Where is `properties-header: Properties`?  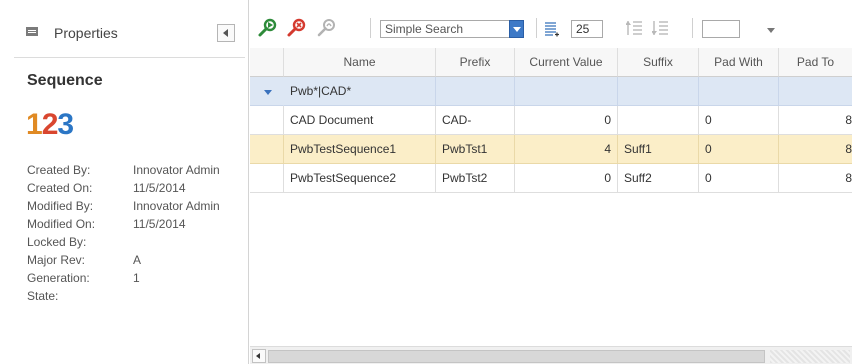 properties-header: Properties is located at coordinates (129, 36).